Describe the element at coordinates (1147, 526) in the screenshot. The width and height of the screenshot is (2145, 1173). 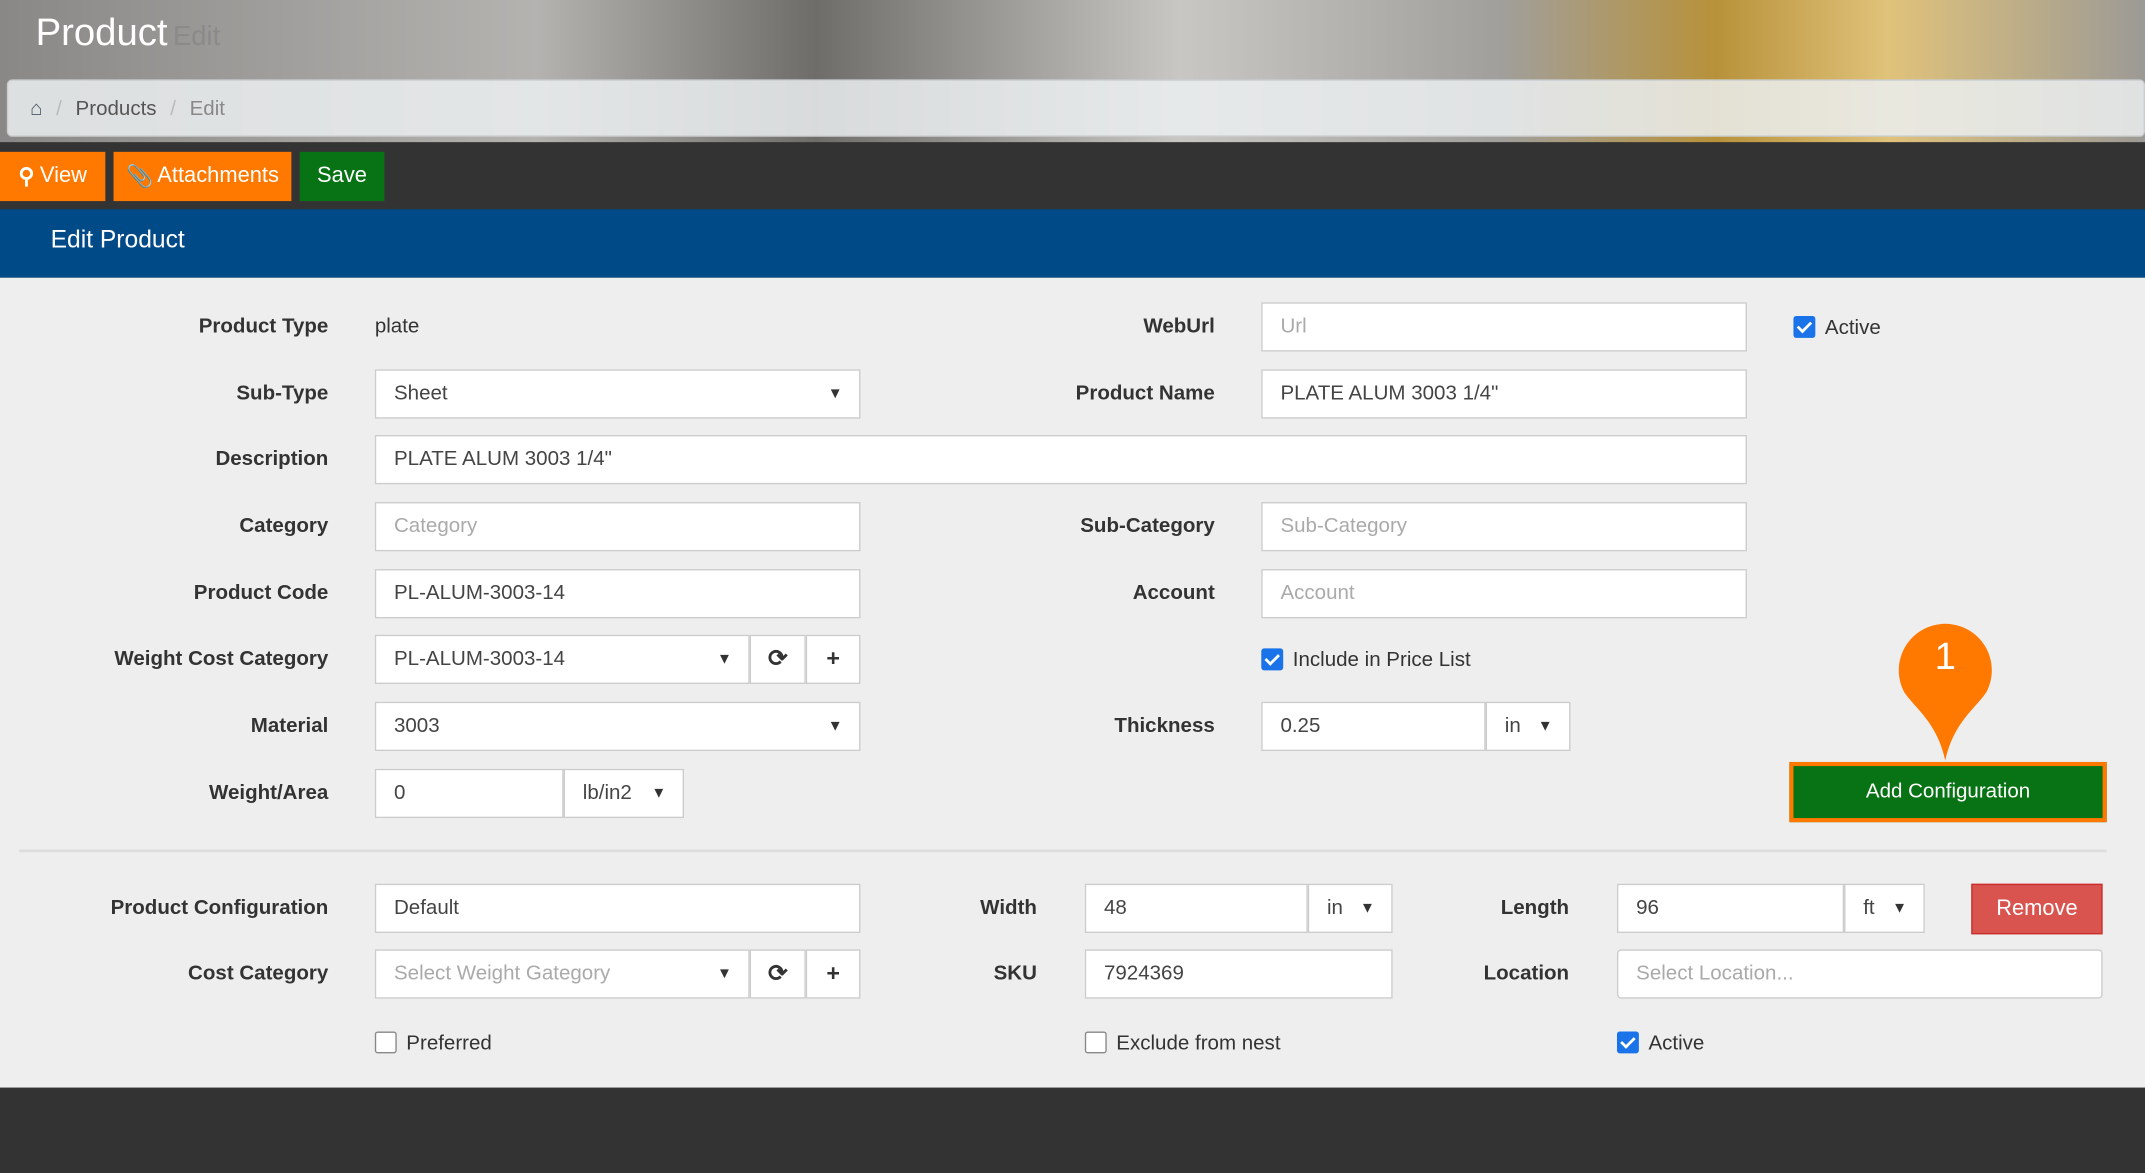
I see `sub-category-label: Sub-Category` at that location.